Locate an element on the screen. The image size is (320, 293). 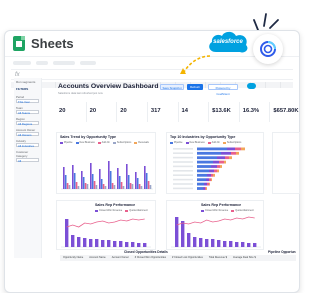
refresh-button: Refresh is located at coordinates (195, 87).